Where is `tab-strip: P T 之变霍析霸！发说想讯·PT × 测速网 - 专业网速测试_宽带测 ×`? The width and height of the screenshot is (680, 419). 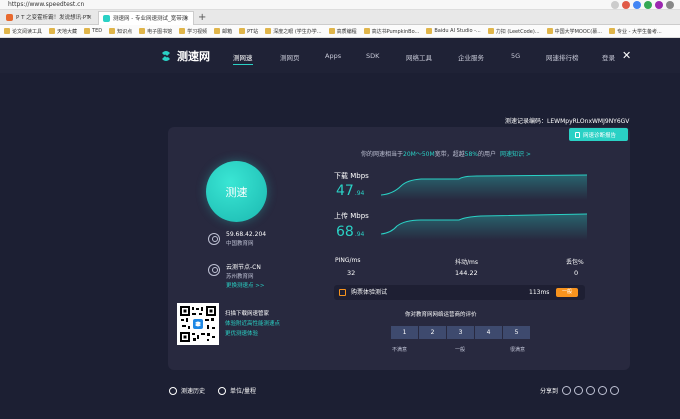 tab-strip: P T 之变霍析霸！发说想讯·PT × 测速网 - 专业网速测试_宽带测 × is located at coordinates (340, 17).